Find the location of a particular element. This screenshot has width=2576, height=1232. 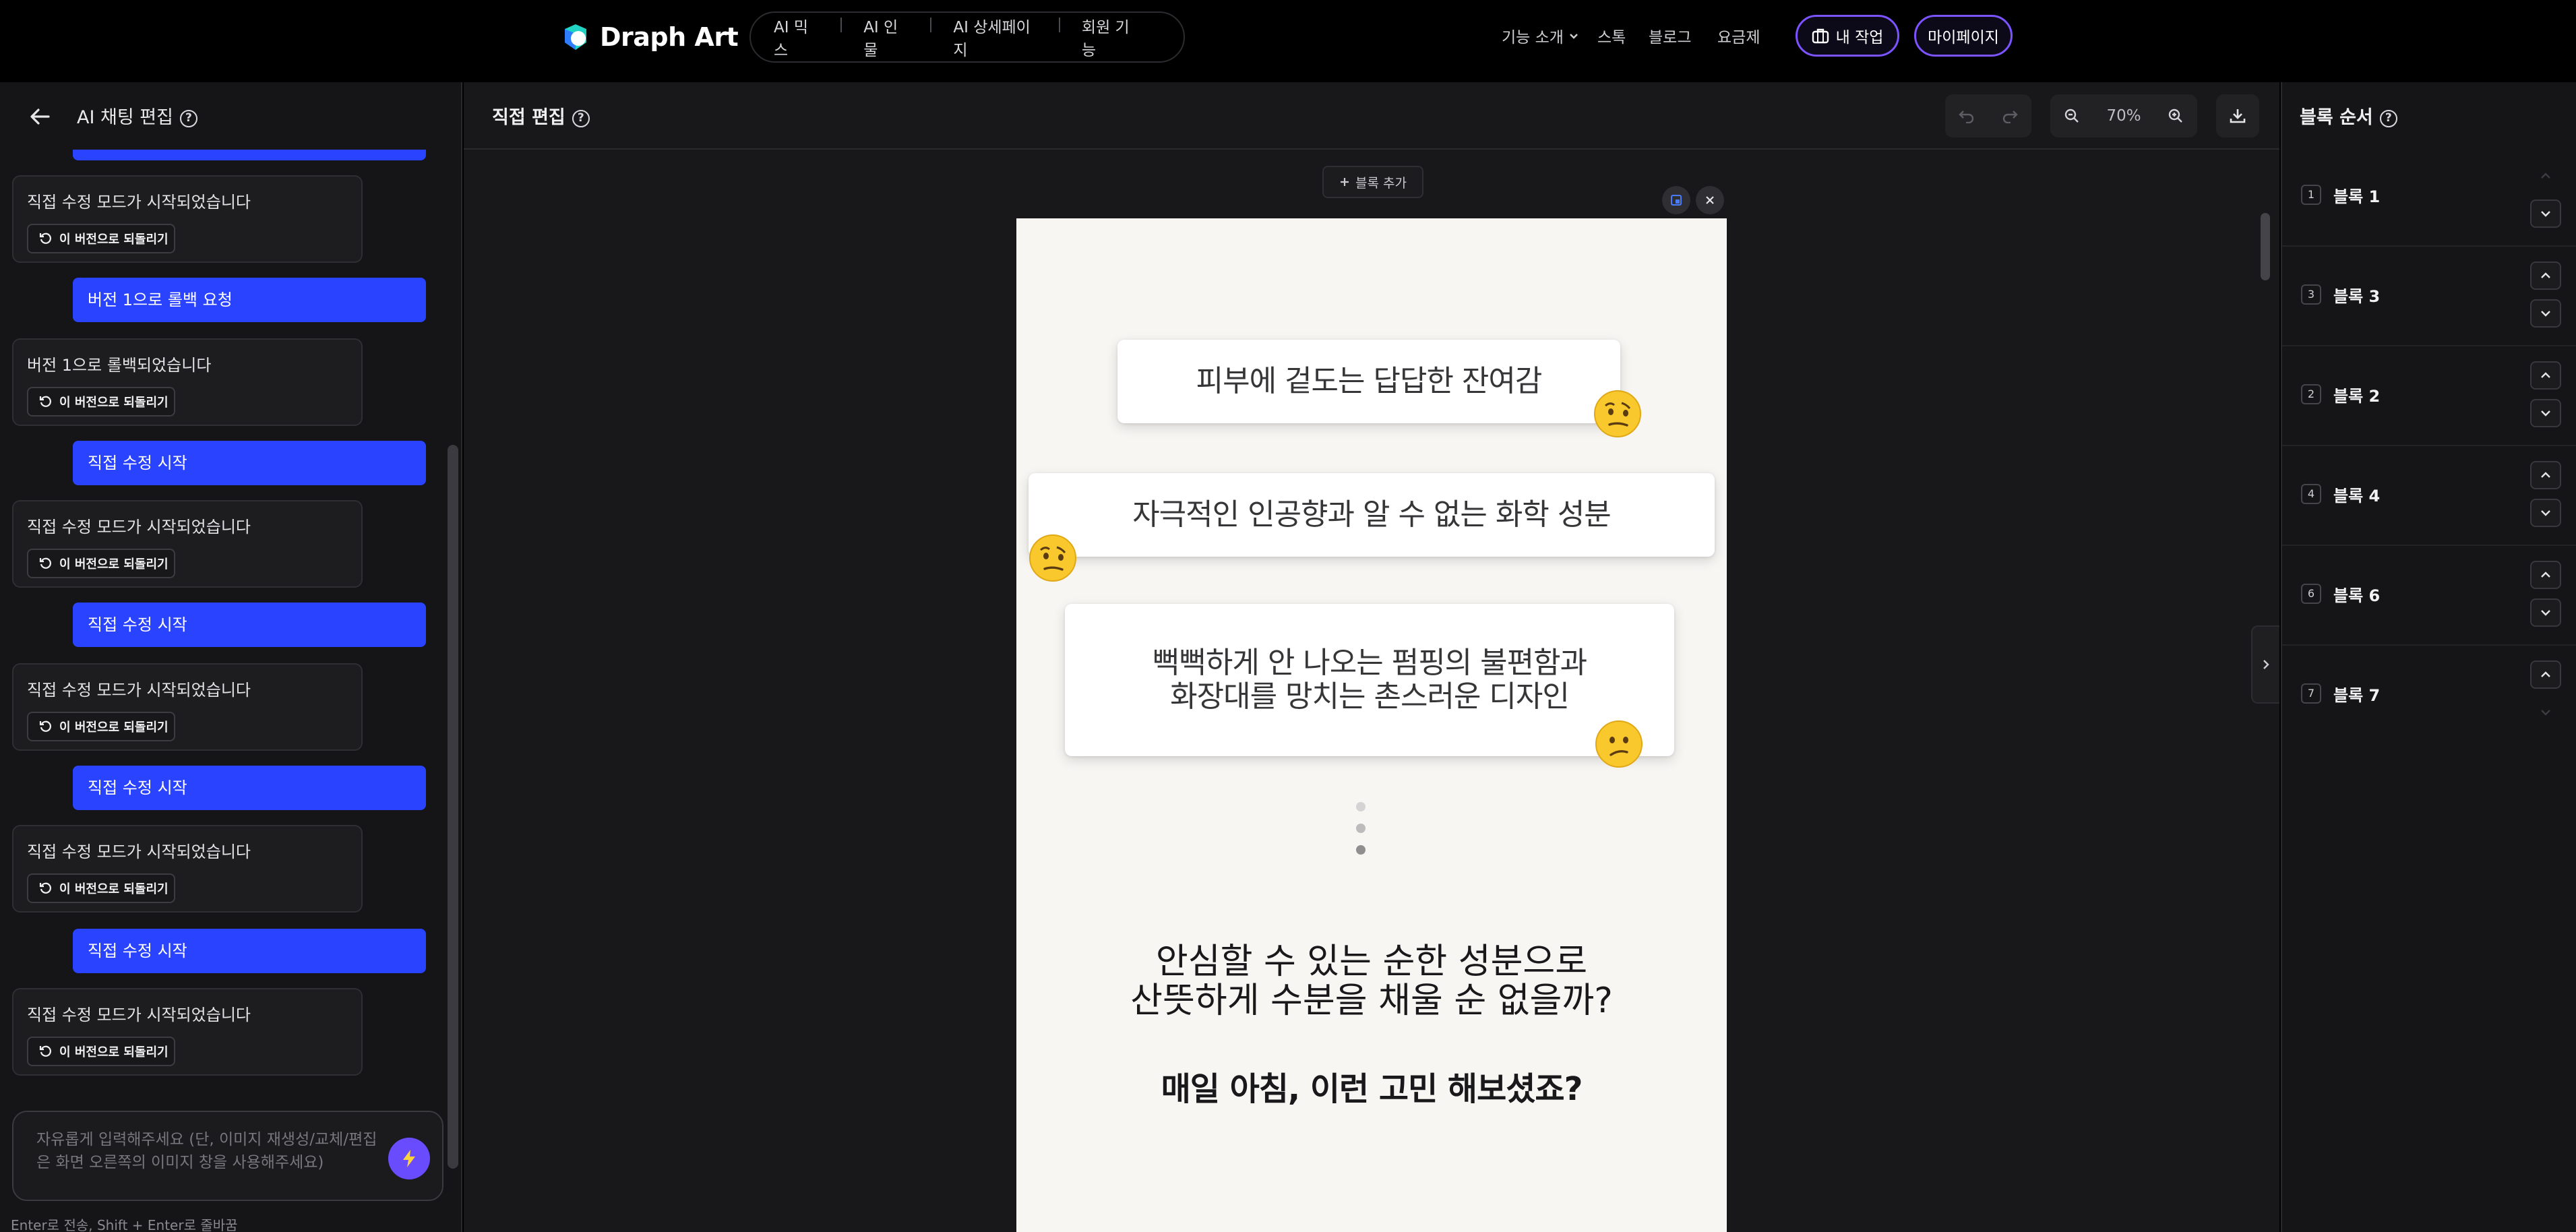

block-name: 블록 6 is located at coordinates (2357, 596).